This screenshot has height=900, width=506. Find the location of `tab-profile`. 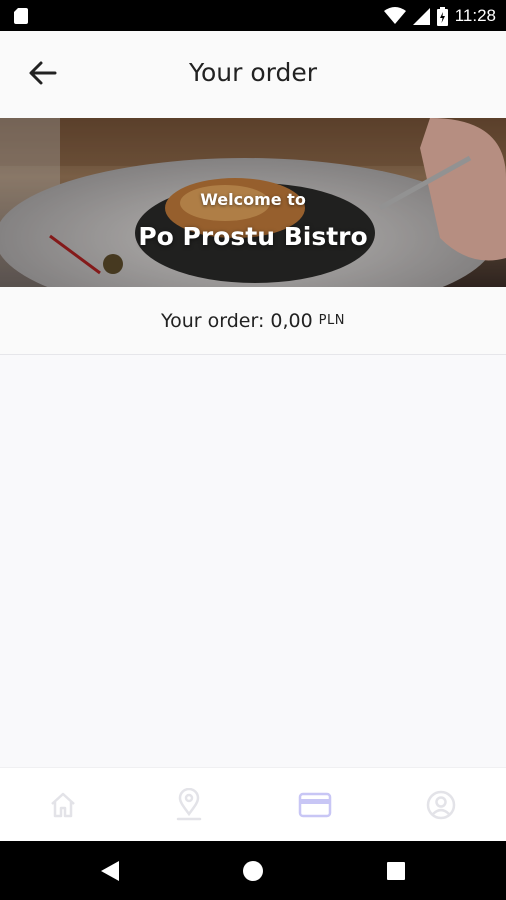

tab-profile is located at coordinates (441, 805).